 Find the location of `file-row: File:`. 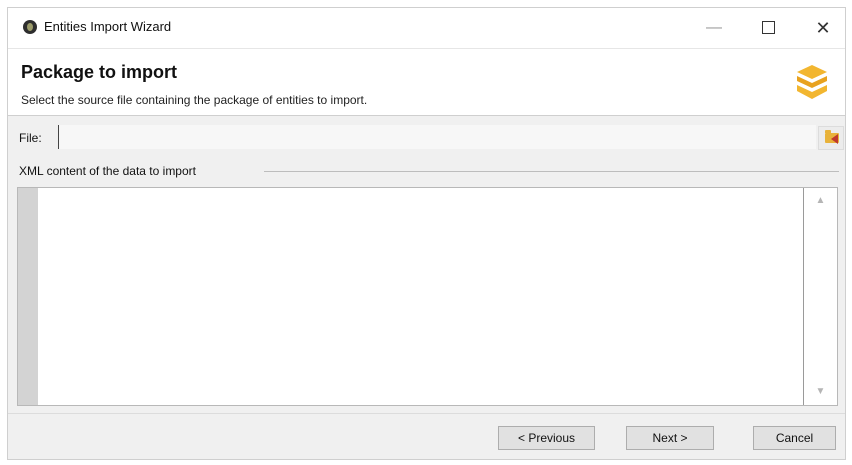

file-row: File: is located at coordinates (426, 137).